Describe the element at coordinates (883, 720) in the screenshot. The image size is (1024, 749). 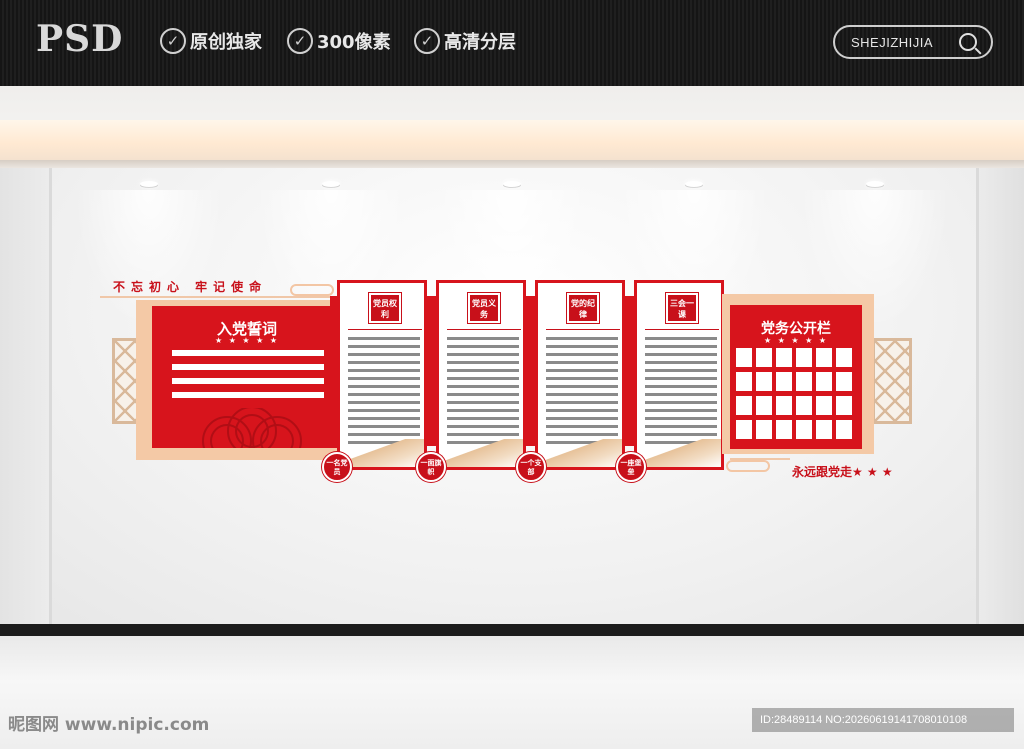
I see `image-id-bar: ID:28489114 NO:20260619141708010108` at that location.